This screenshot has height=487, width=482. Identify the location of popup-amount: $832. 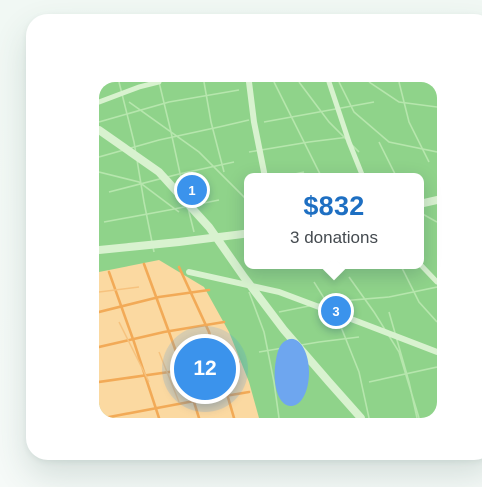
(334, 206).